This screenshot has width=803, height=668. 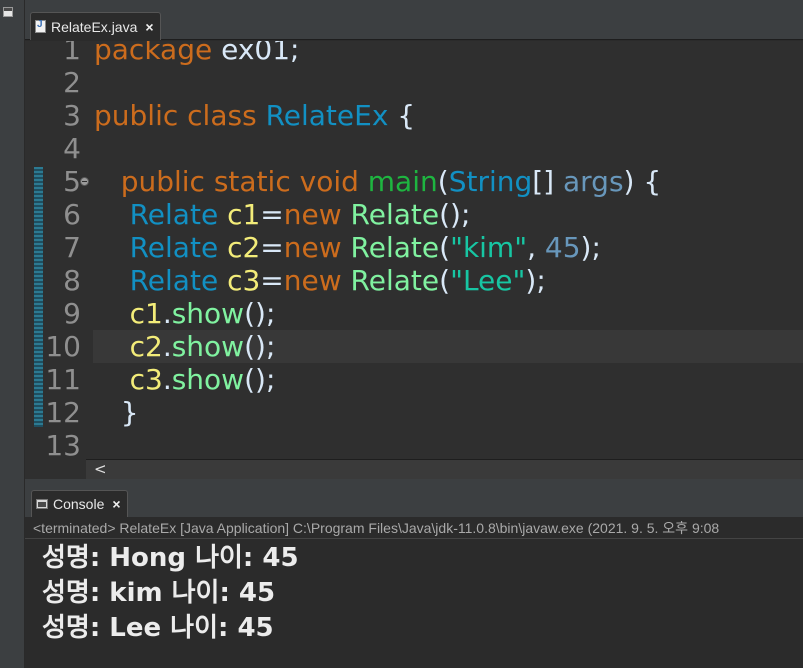 I want to click on line-number: 3, so click(x=72, y=115).